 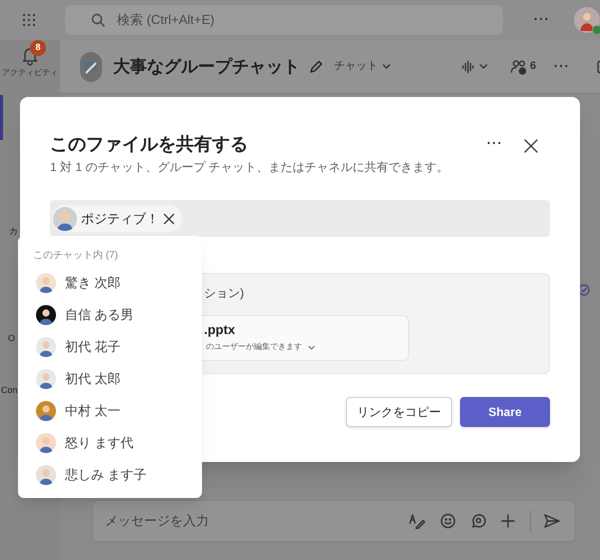 I want to click on person-name: 初代 太郎, so click(x=93, y=379).